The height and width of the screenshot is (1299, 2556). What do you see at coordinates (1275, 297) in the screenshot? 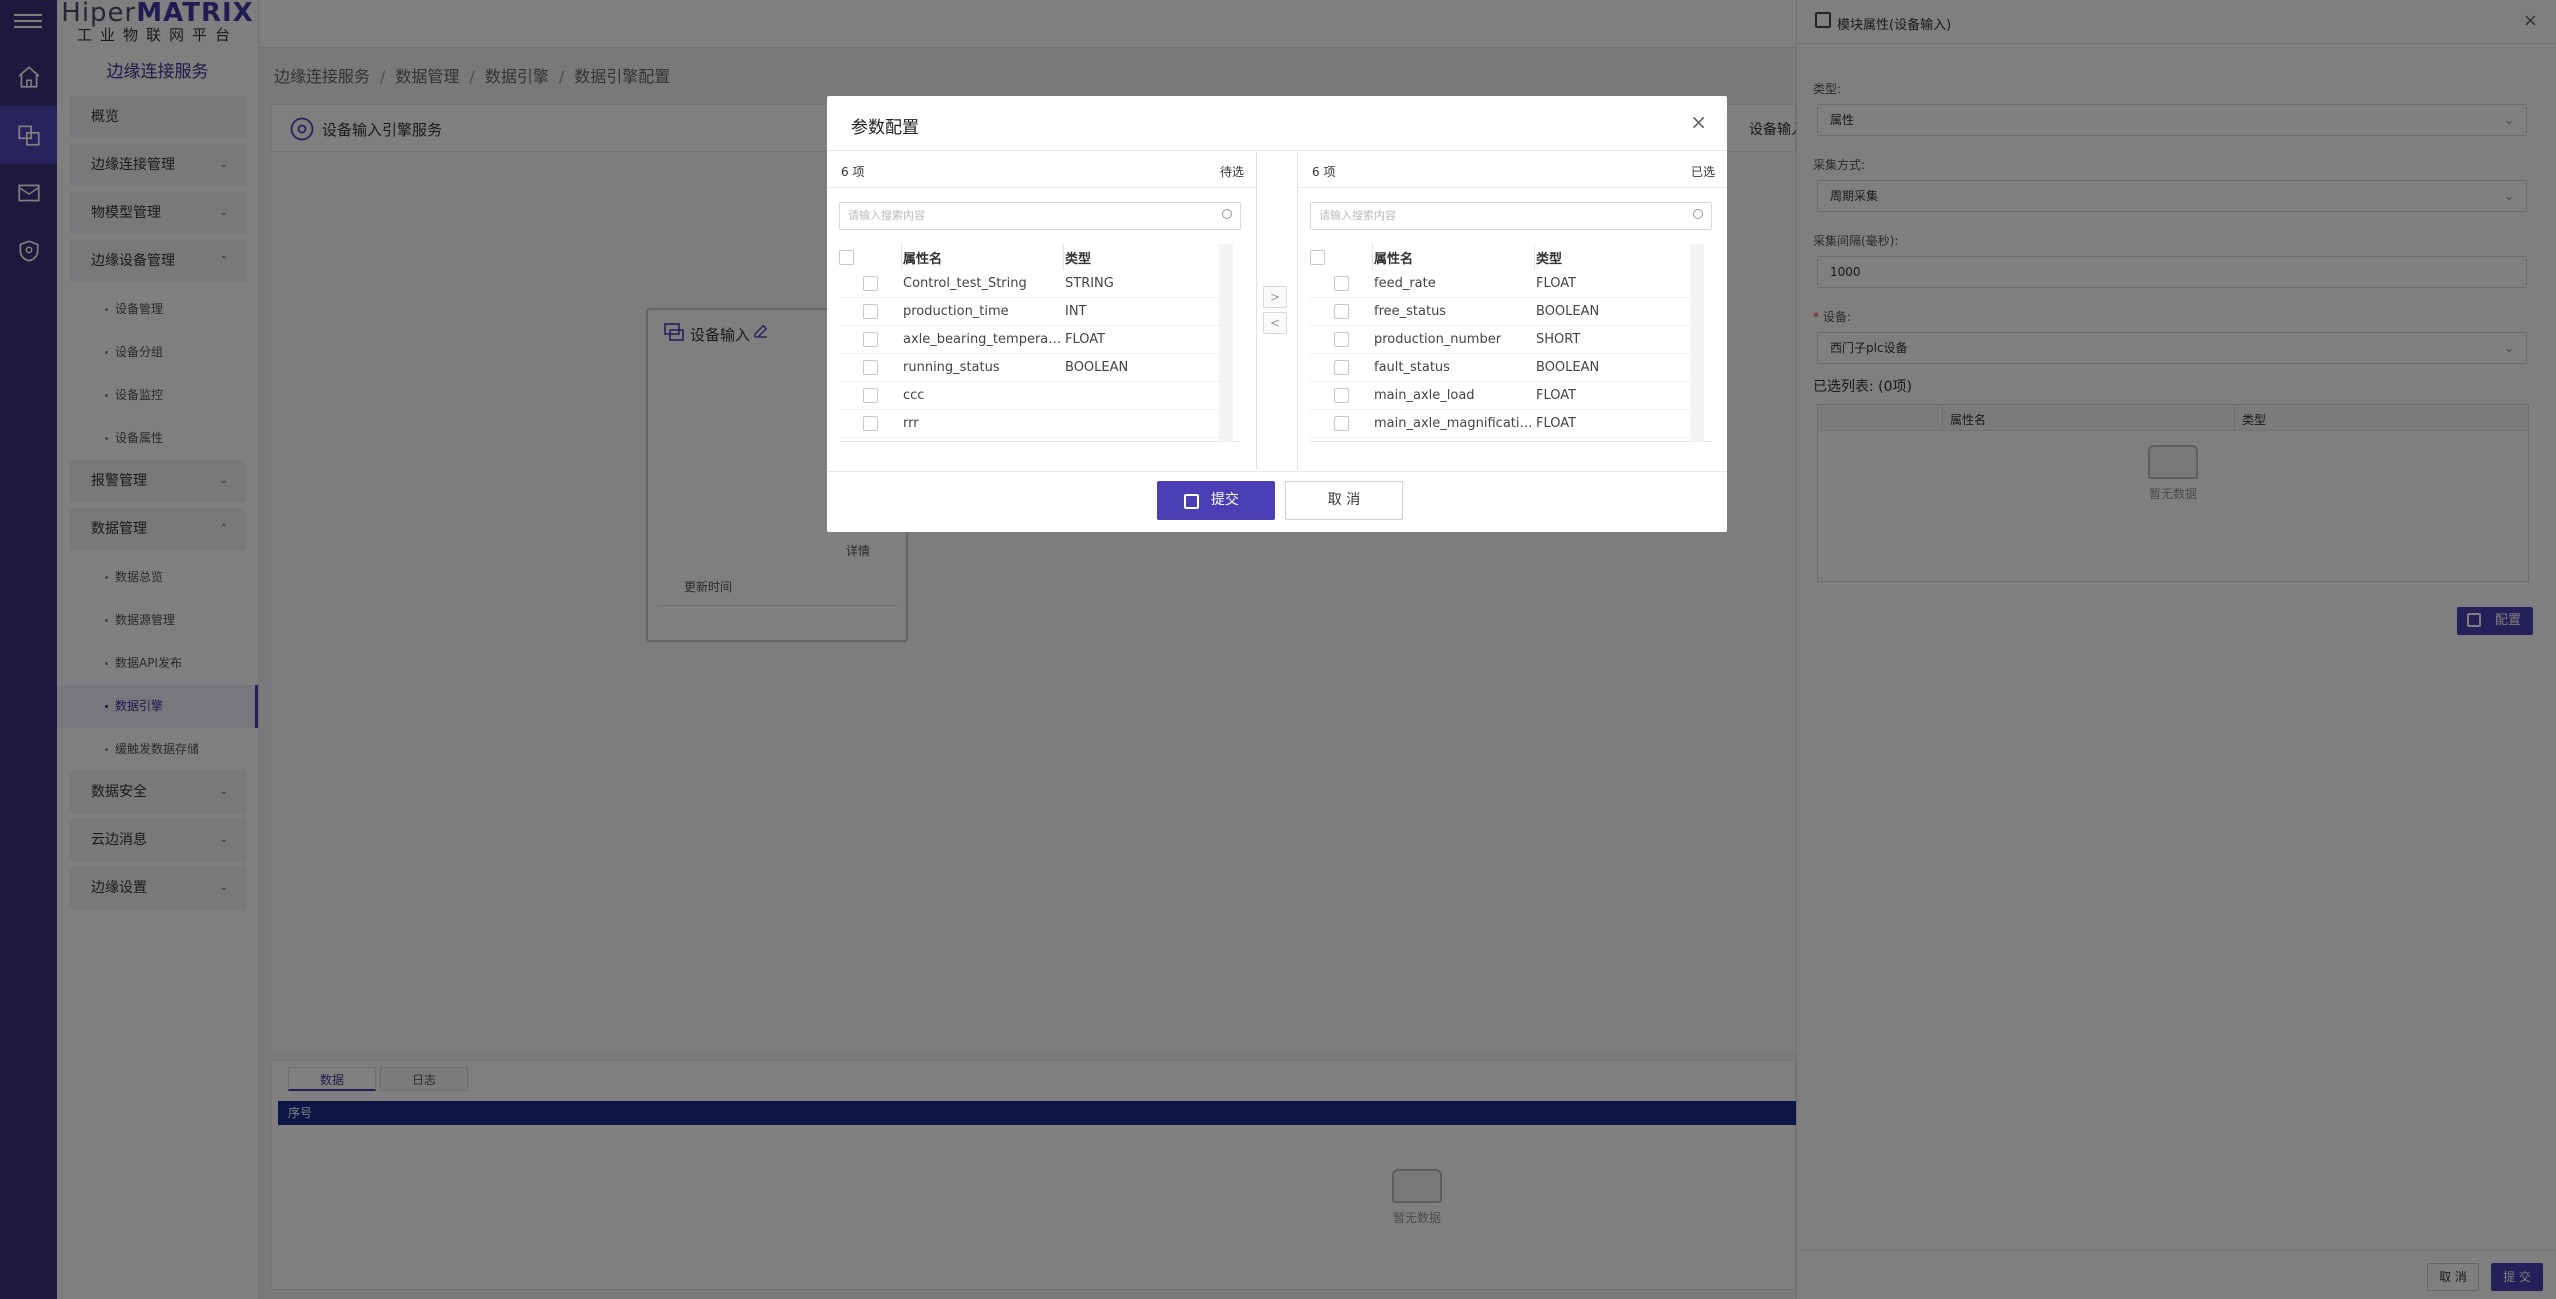
I see `move-right-button: >` at bounding box center [1275, 297].